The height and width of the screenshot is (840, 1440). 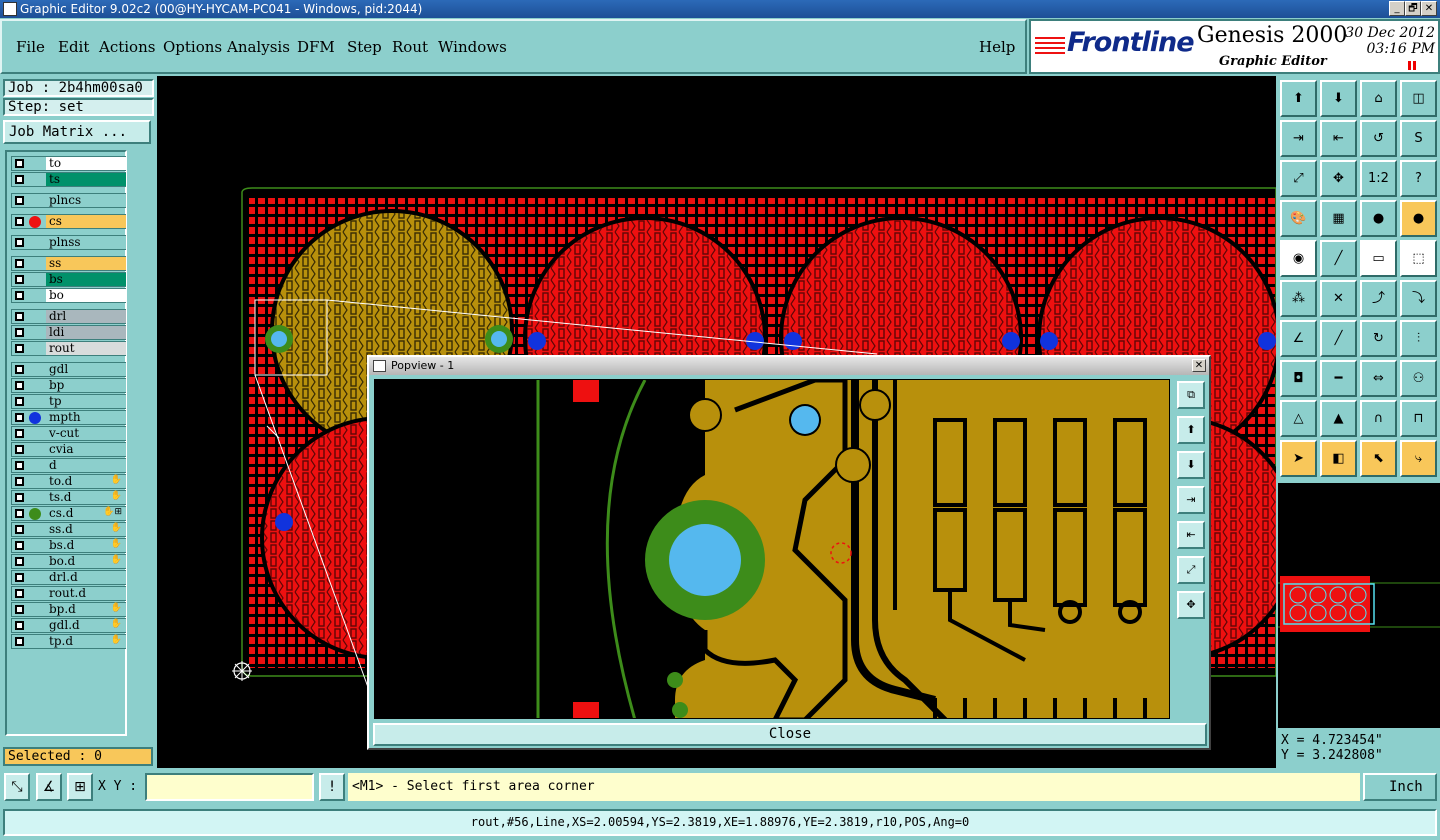 What do you see at coordinates (1191, 535) in the screenshot?
I see `popview-tool-icon: ⇤` at bounding box center [1191, 535].